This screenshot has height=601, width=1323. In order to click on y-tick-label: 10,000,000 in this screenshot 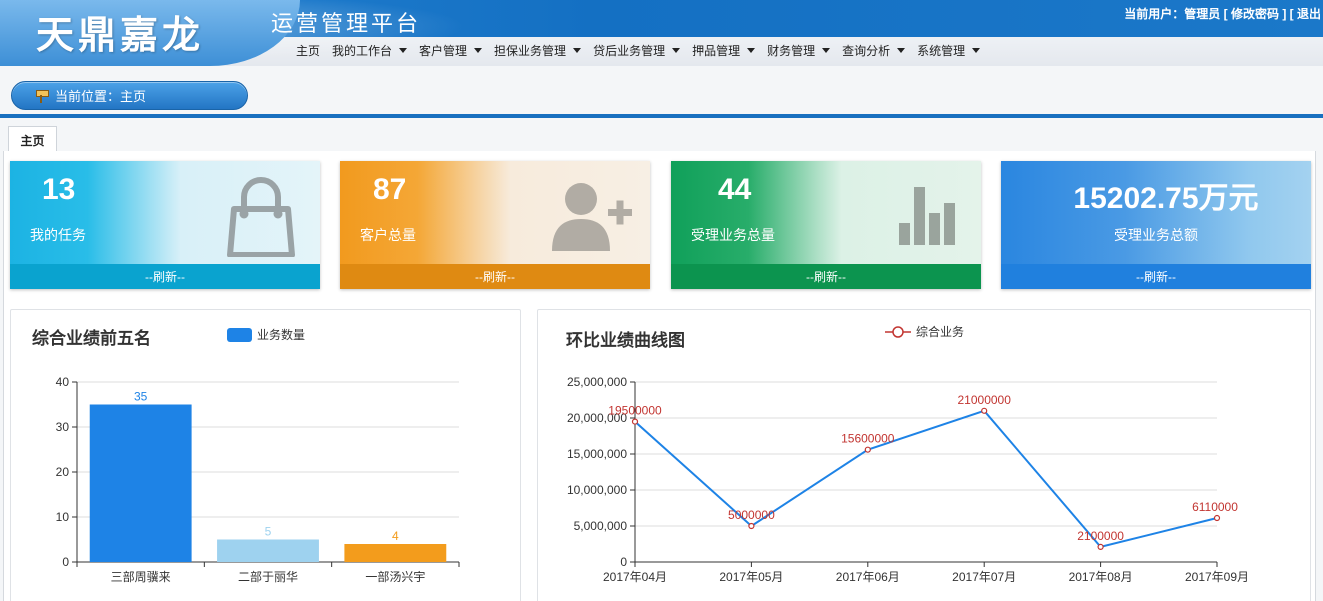, I will do `click(597, 490)`.